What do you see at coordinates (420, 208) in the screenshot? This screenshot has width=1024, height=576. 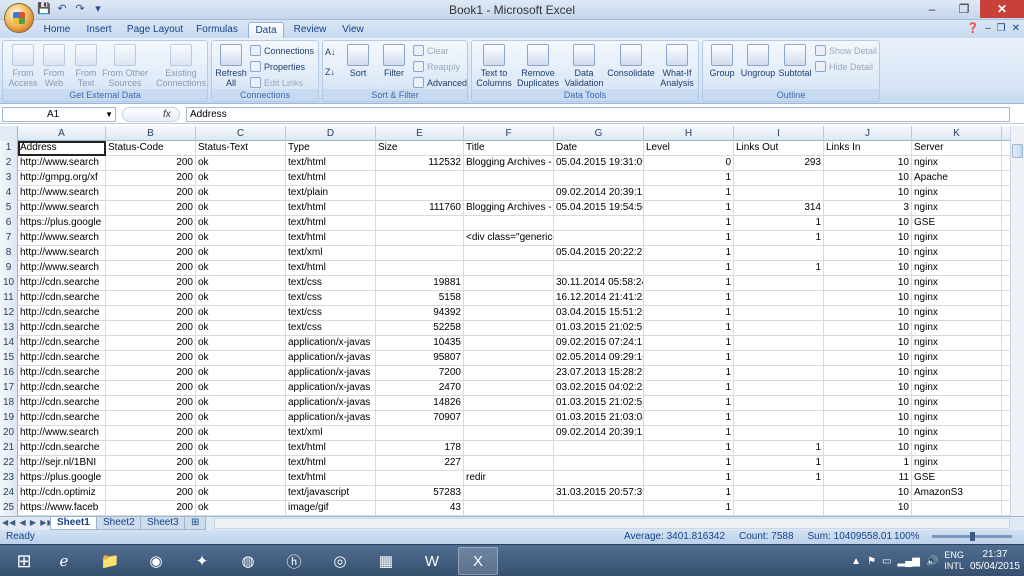 I see `cell: 111760` at bounding box center [420, 208].